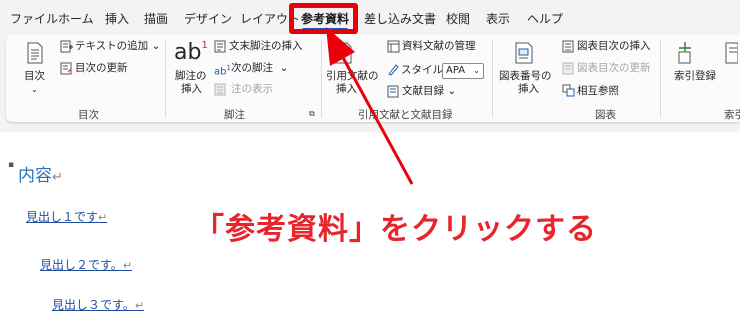  What do you see at coordinates (370, 106) in the screenshot?
I see `annotation-arrow` at bounding box center [370, 106].